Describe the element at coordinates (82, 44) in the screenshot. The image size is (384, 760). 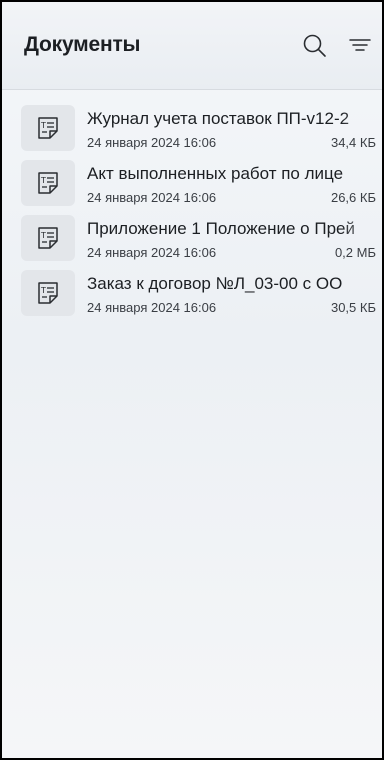
I see `page-title: Документы` at that location.